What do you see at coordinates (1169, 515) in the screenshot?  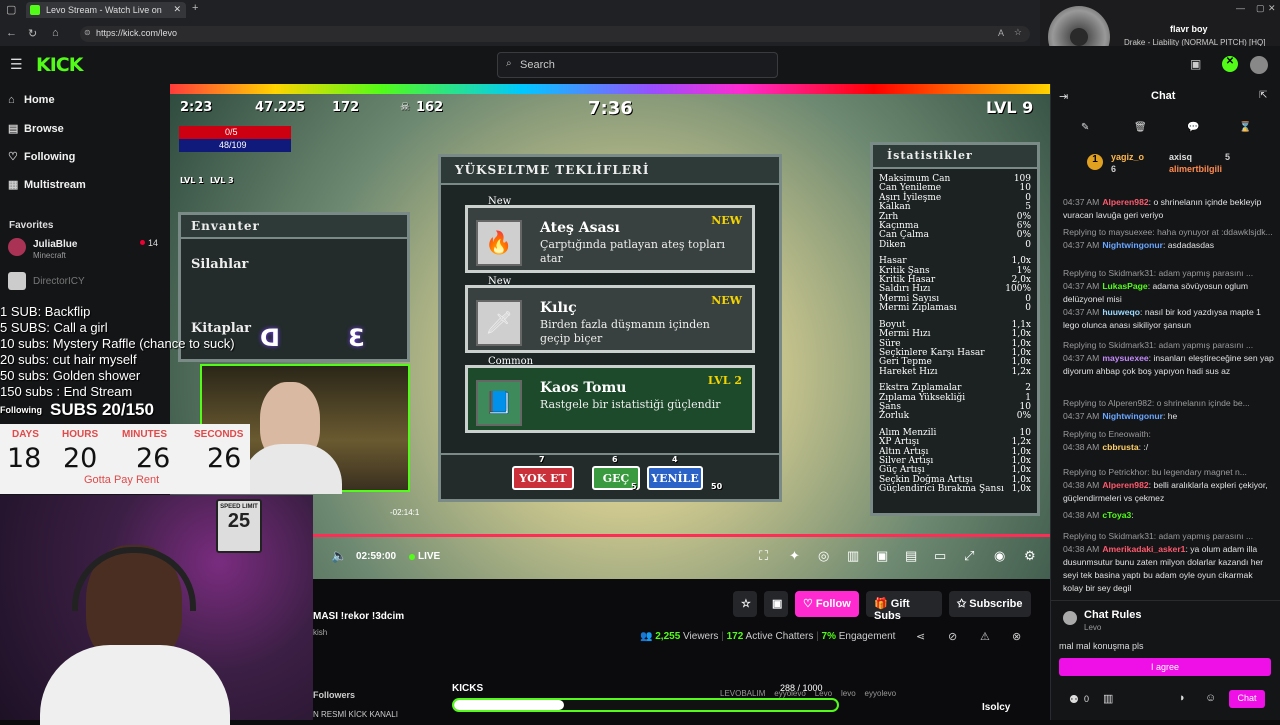 I see `chat-message: 04:38 AM cToya3:` at bounding box center [1169, 515].